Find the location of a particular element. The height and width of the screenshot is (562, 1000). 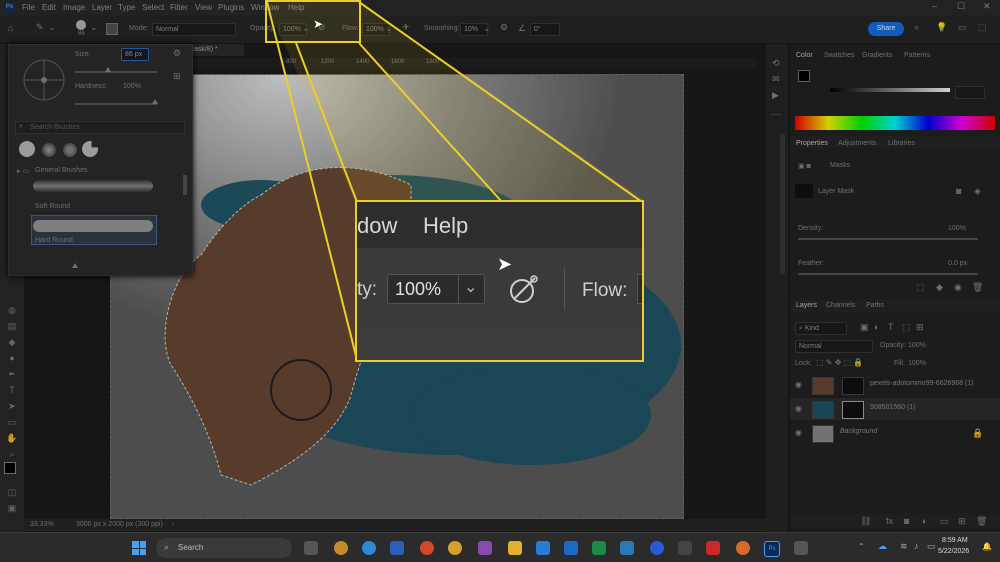

file-explorer-icon is located at coordinates (515, 548).